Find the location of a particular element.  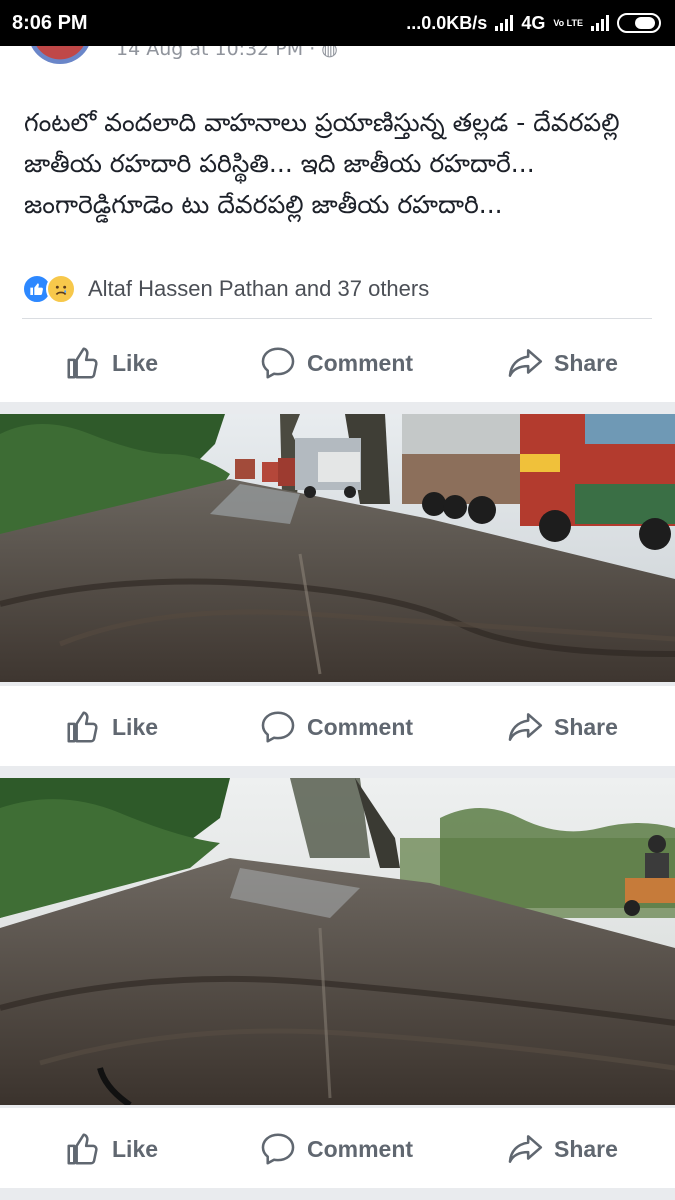

sad-reaction-icon is located at coordinates (61, 289).